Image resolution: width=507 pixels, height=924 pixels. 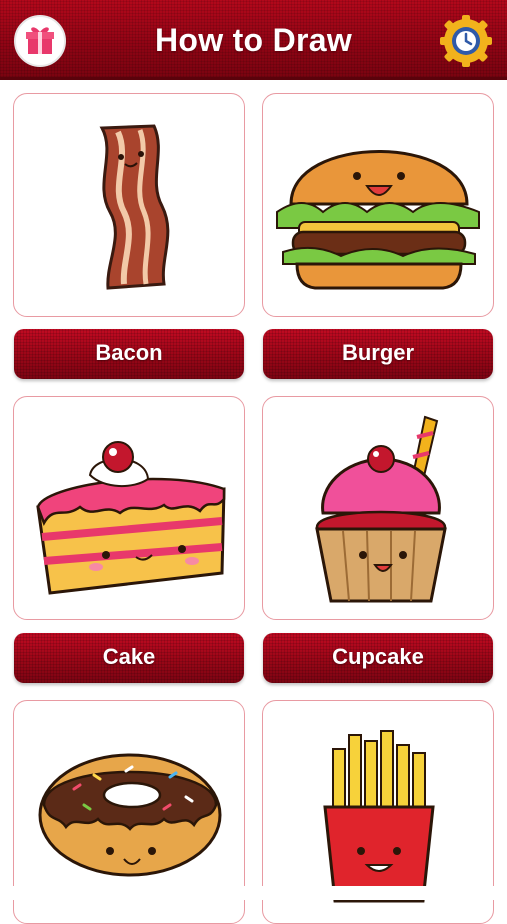 I want to click on cake-icon, so click(x=131, y=518).